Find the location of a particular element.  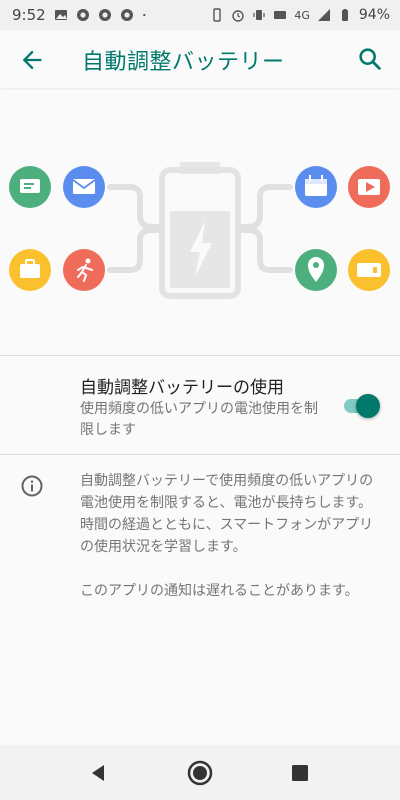

battery-percent: 94% is located at coordinates (374, 15).